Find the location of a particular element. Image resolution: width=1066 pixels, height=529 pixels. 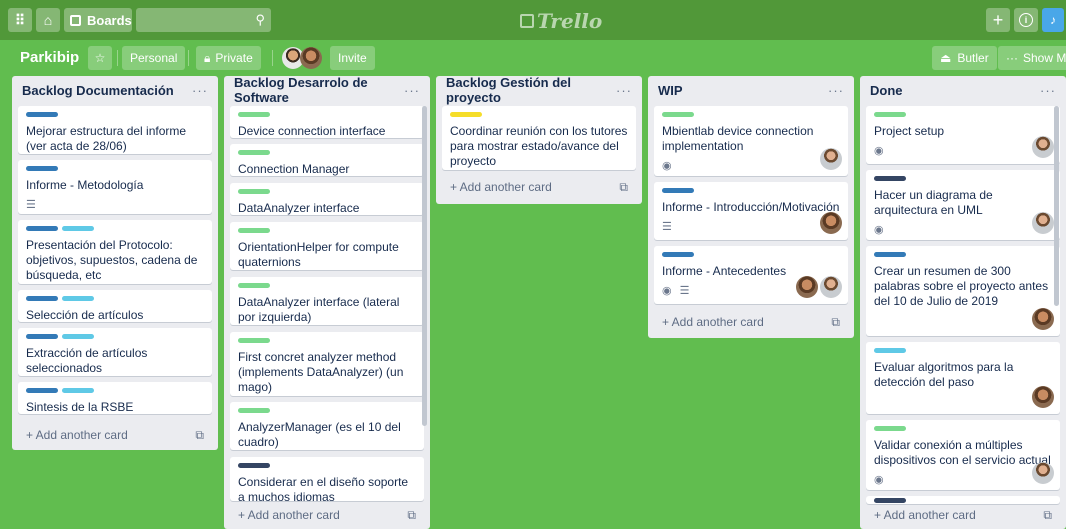

card: Project setup ◉ is located at coordinates (963, 135).